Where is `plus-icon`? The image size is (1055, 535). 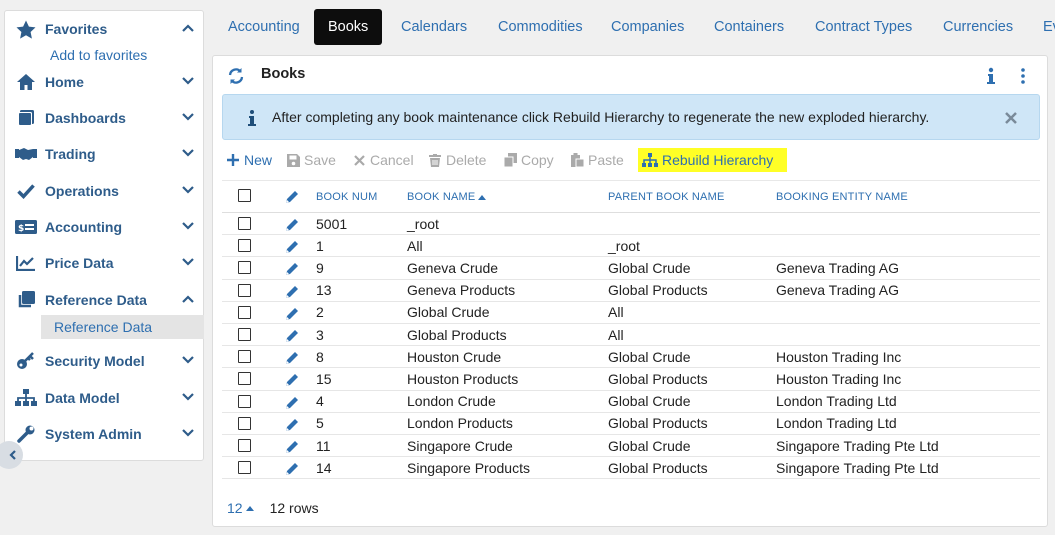
plus-icon is located at coordinates (233, 160).